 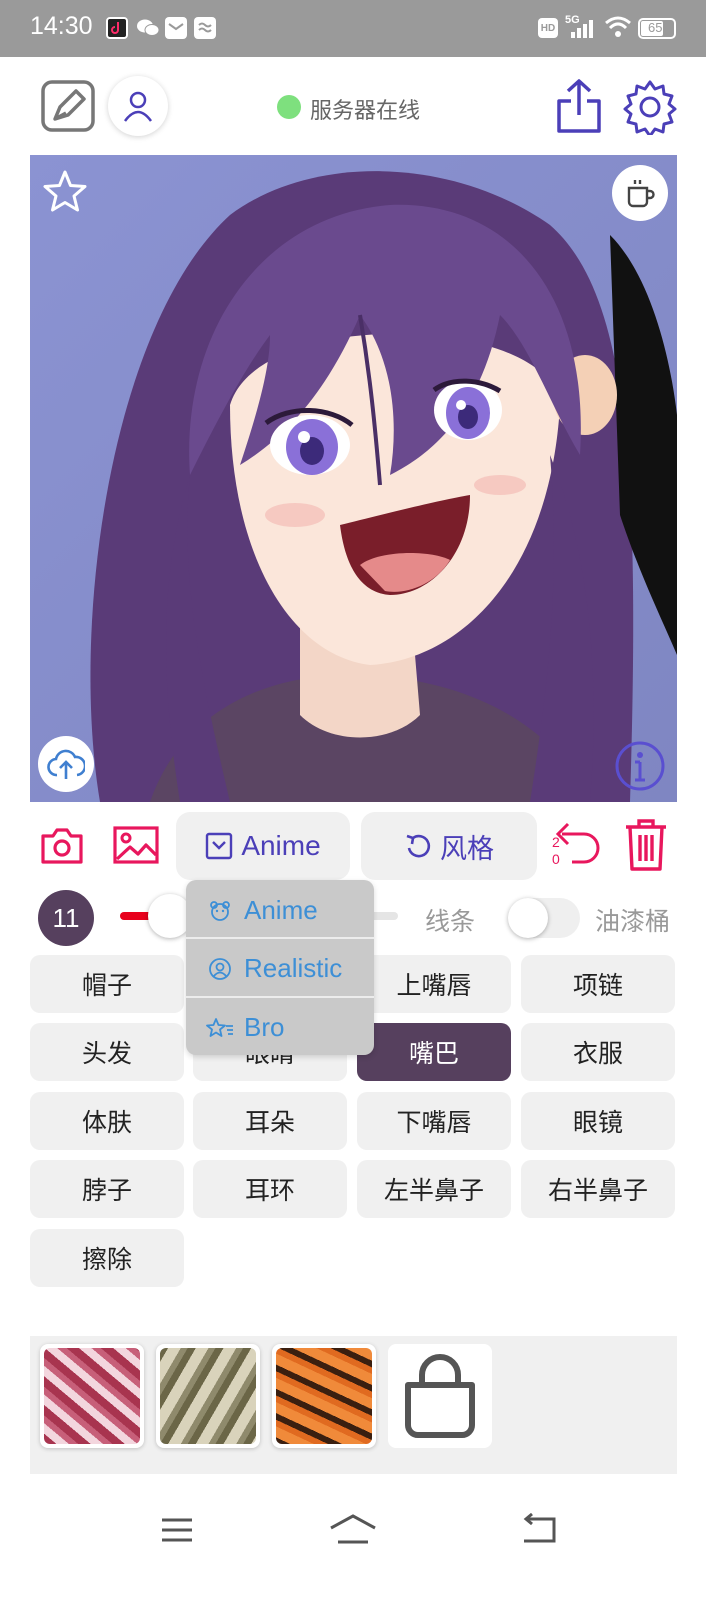 I want to click on home-button, so click(x=353, y=1530).